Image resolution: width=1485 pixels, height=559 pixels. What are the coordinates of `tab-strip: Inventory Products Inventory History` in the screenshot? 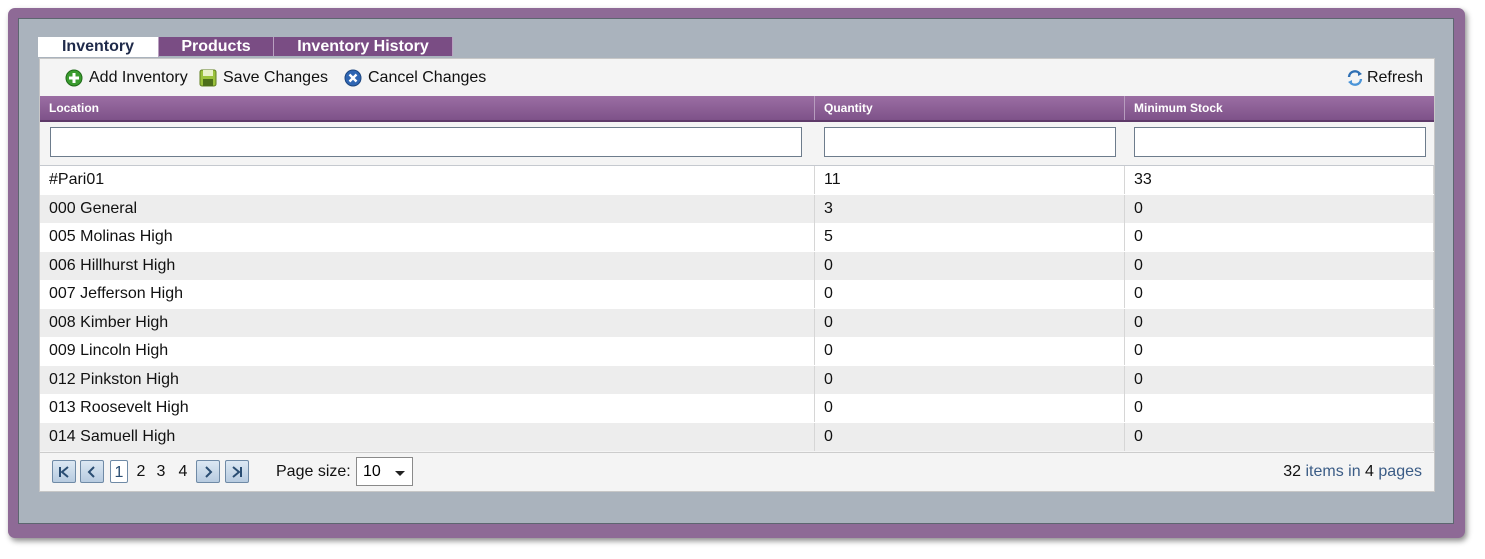 It's located at (245, 47).